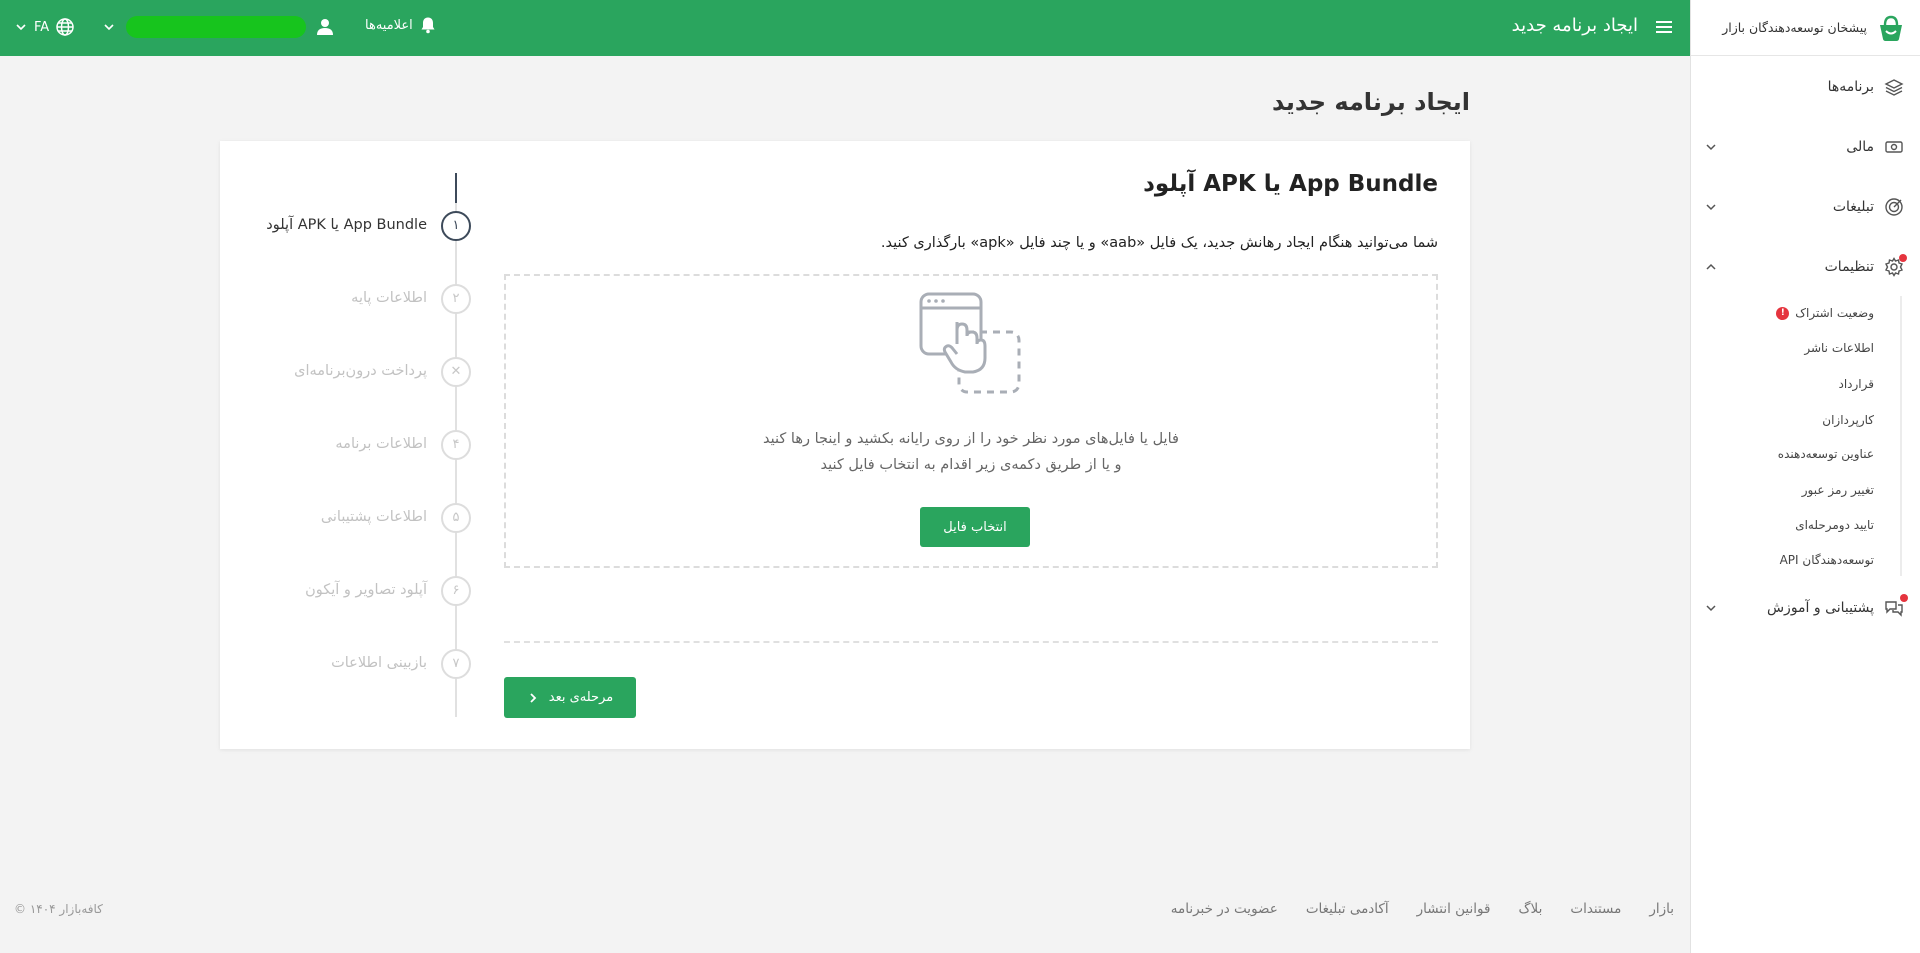  I want to click on submenu-publisher-info: اطلاعات ناشر, so click(1839, 348).